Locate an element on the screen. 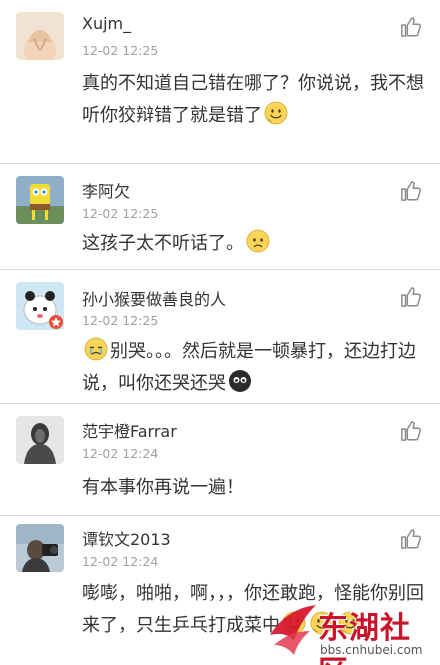  comment-body: 真的不知道自己错在哪了？你说说，我不想听你狡辩错了就是错了 is located at coordinates (253, 99).